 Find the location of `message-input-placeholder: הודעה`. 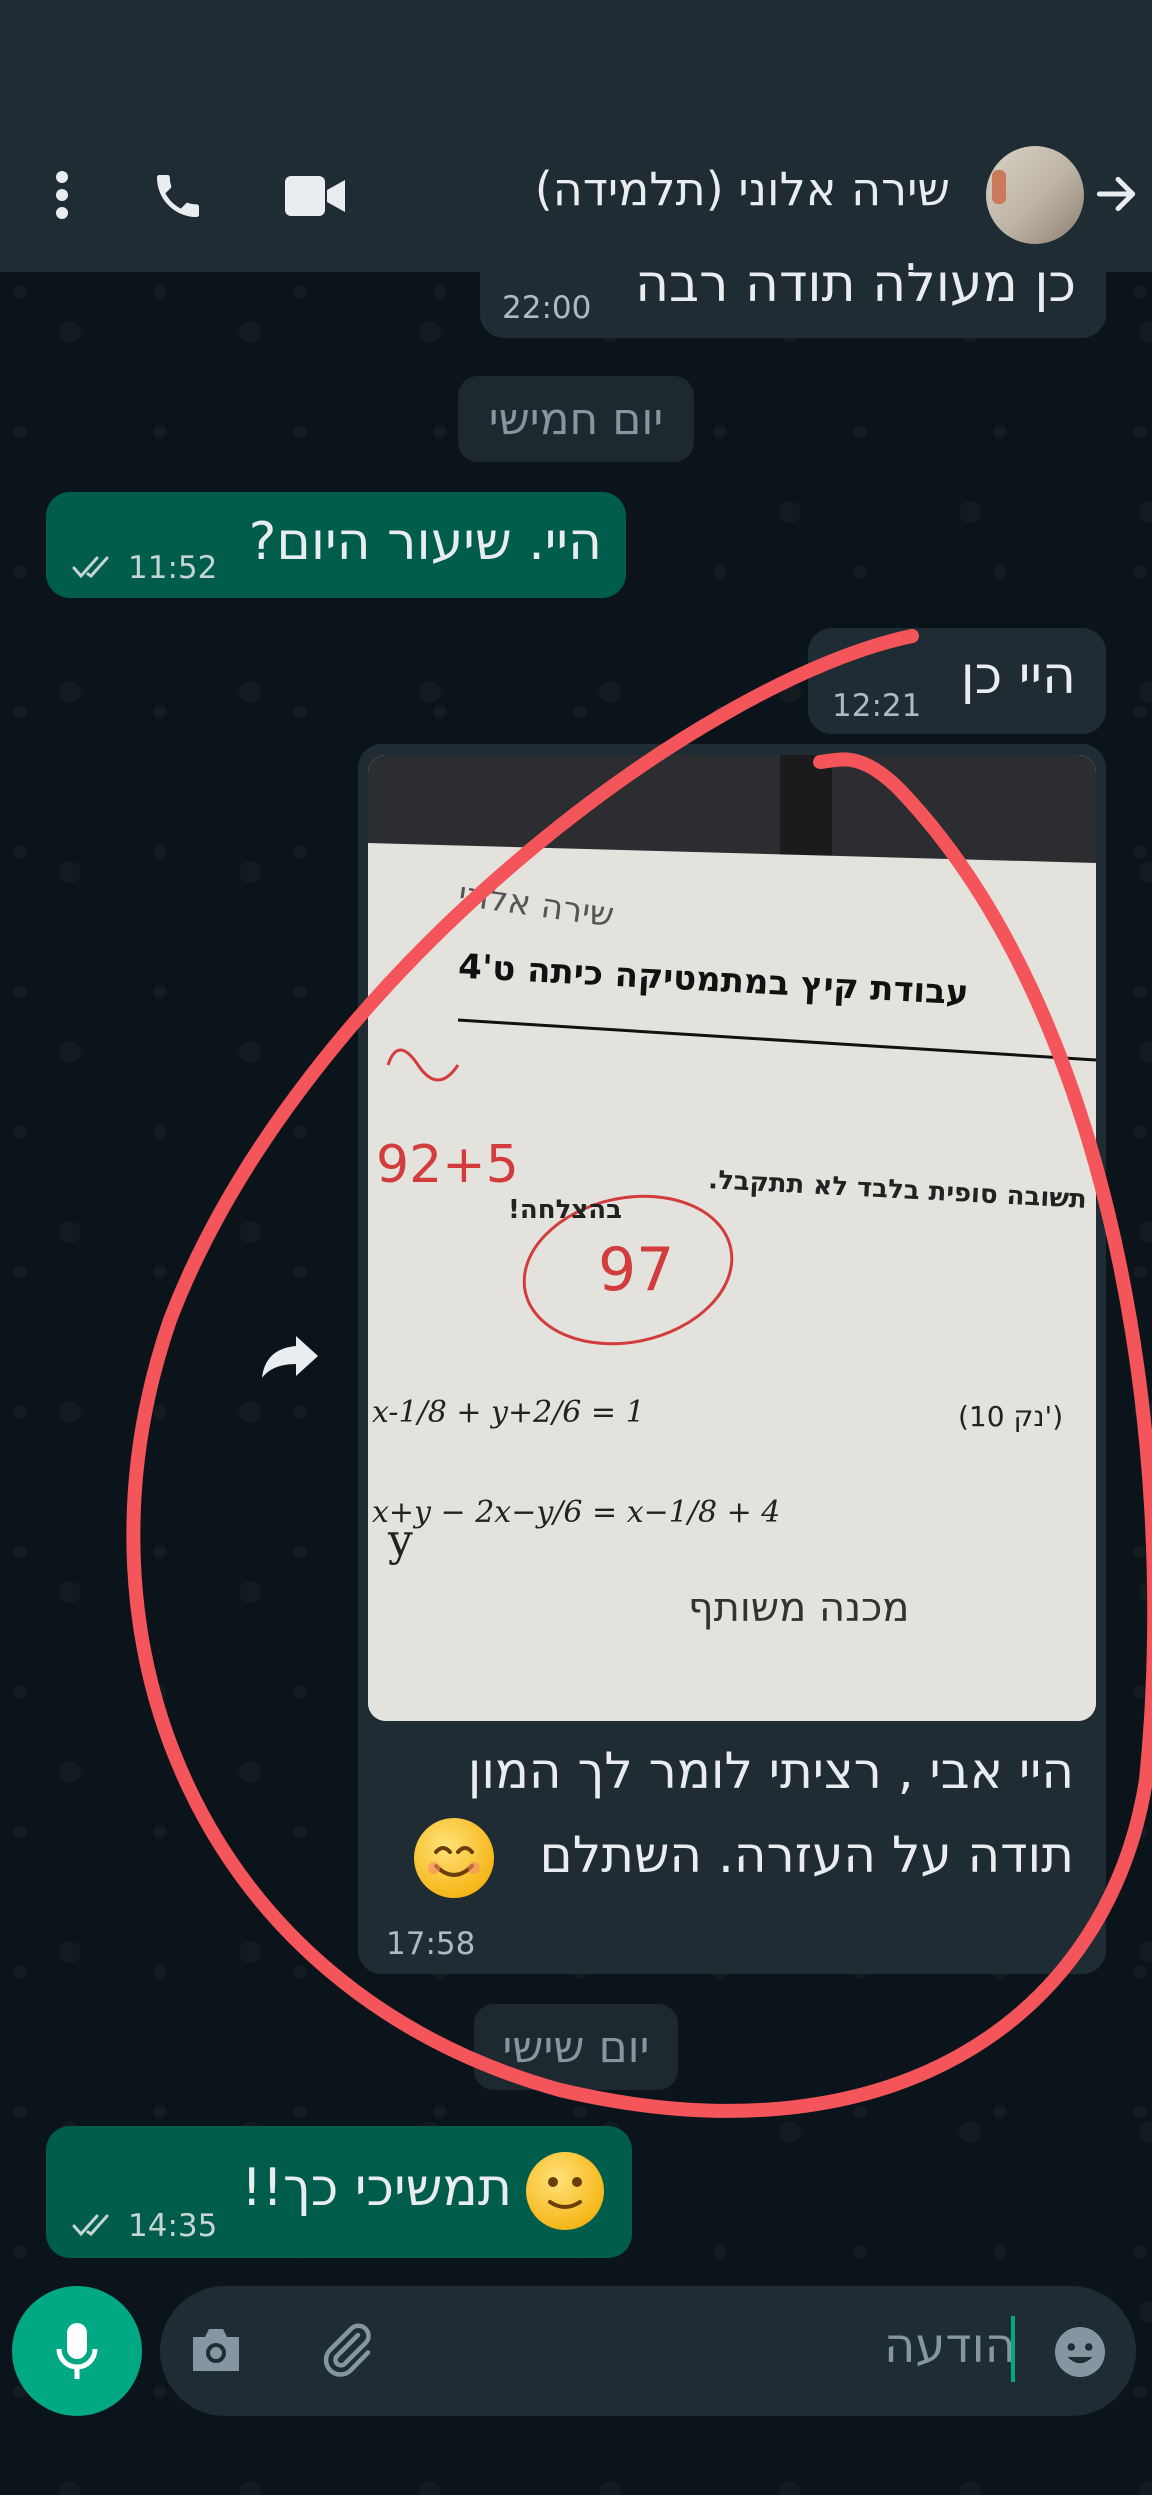

message-input-placeholder: הודעה is located at coordinates (950, 2346).